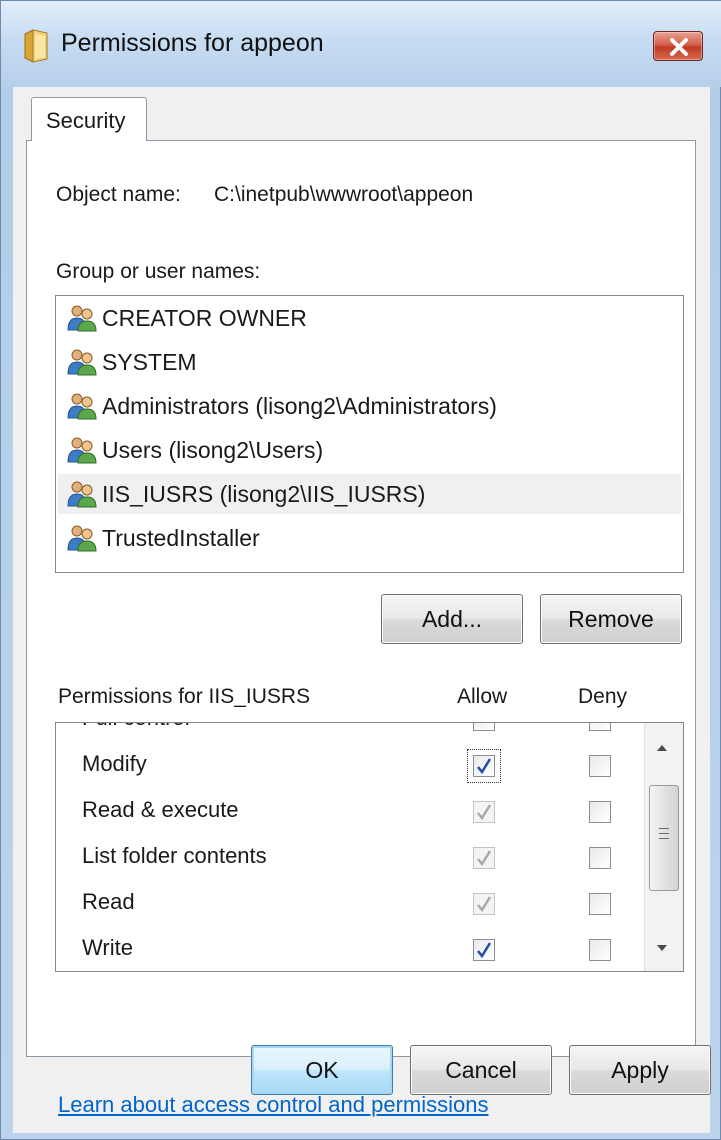  Describe the element at coordinates (107, 947) in the screenshot. I see `permission-label: Write` at that location.